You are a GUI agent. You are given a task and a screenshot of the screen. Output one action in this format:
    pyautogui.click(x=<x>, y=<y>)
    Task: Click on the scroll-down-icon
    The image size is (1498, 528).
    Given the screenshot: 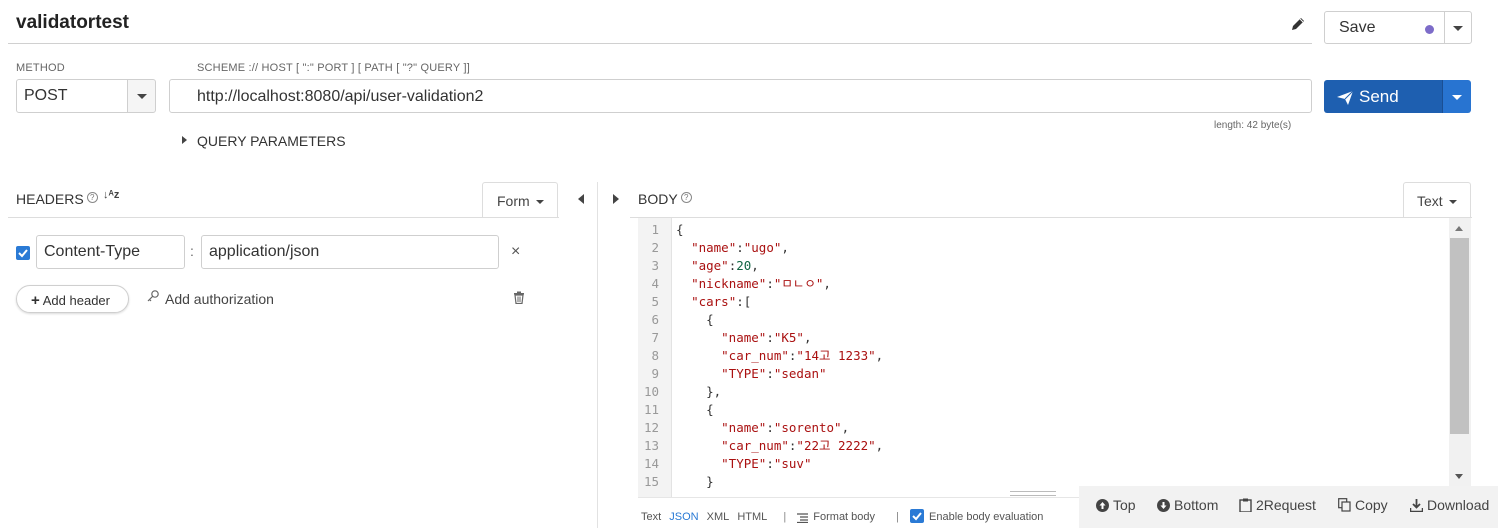 What is the action you would take?
    pyautogui.click(x=1459, y=476)
    